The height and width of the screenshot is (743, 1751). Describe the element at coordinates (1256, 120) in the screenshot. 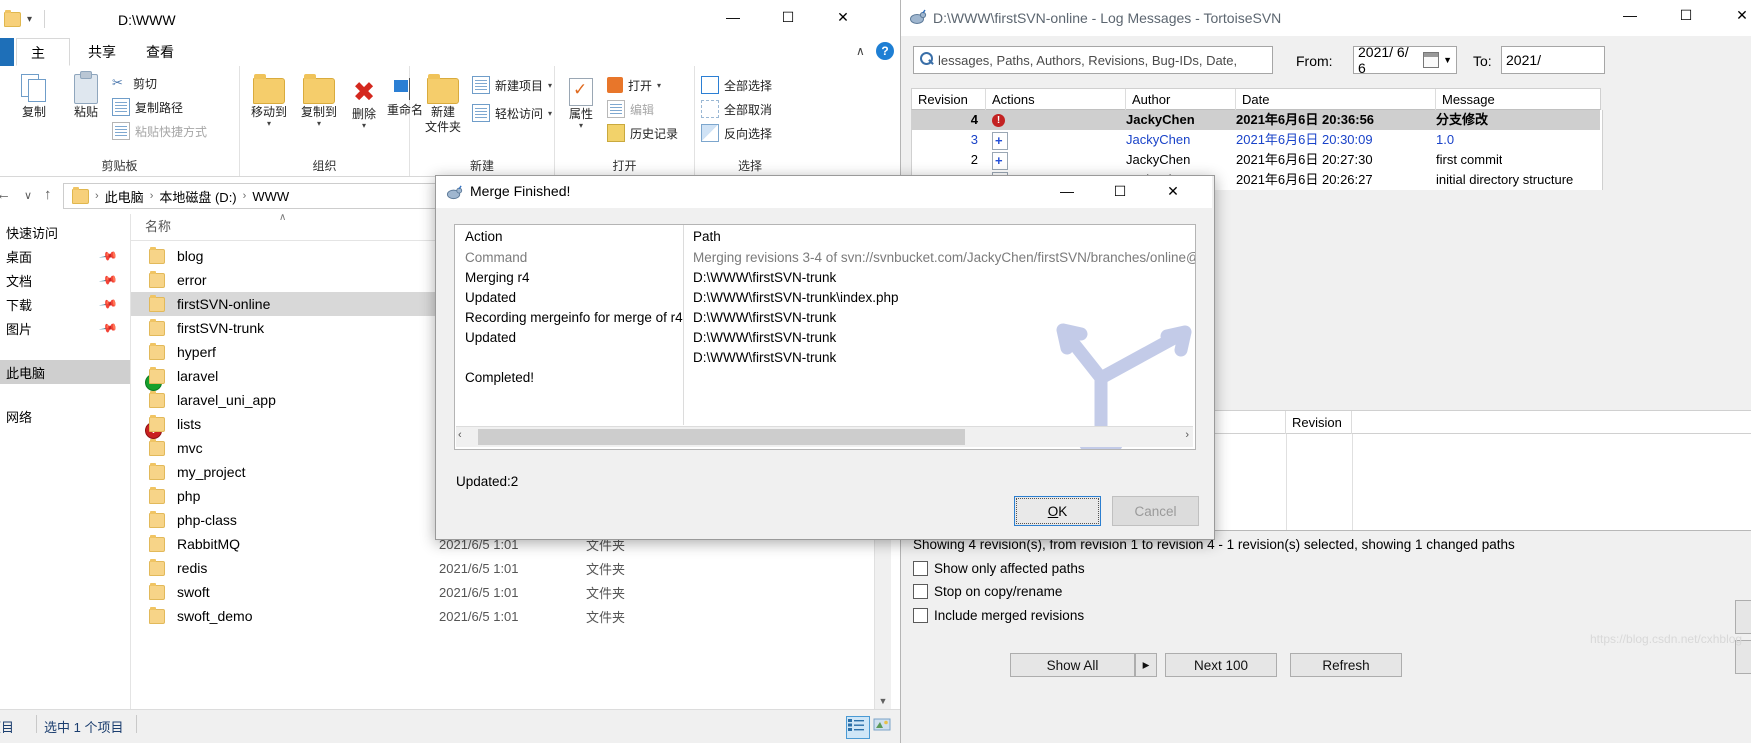

I see `table-row: 4 ! JackyChen 2021年6月6日 20:36:56 分支修改` at that location.